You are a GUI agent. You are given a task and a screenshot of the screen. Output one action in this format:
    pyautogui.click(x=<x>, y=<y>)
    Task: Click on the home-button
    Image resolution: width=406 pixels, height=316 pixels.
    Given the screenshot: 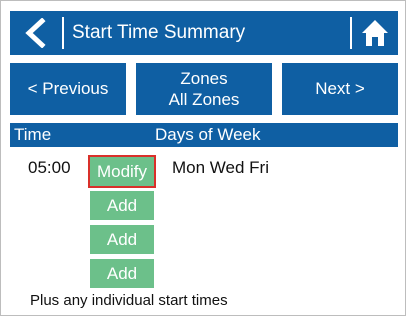 What is the action you would take?
    pyautogui.click(x=375, y=33)
    